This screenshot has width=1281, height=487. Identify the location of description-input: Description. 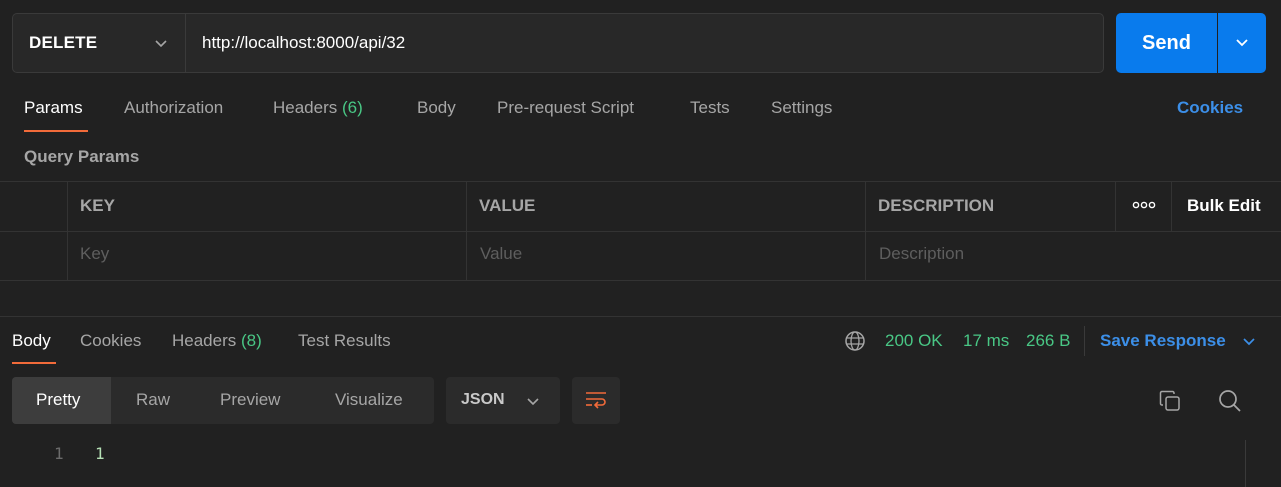
(921, 254).